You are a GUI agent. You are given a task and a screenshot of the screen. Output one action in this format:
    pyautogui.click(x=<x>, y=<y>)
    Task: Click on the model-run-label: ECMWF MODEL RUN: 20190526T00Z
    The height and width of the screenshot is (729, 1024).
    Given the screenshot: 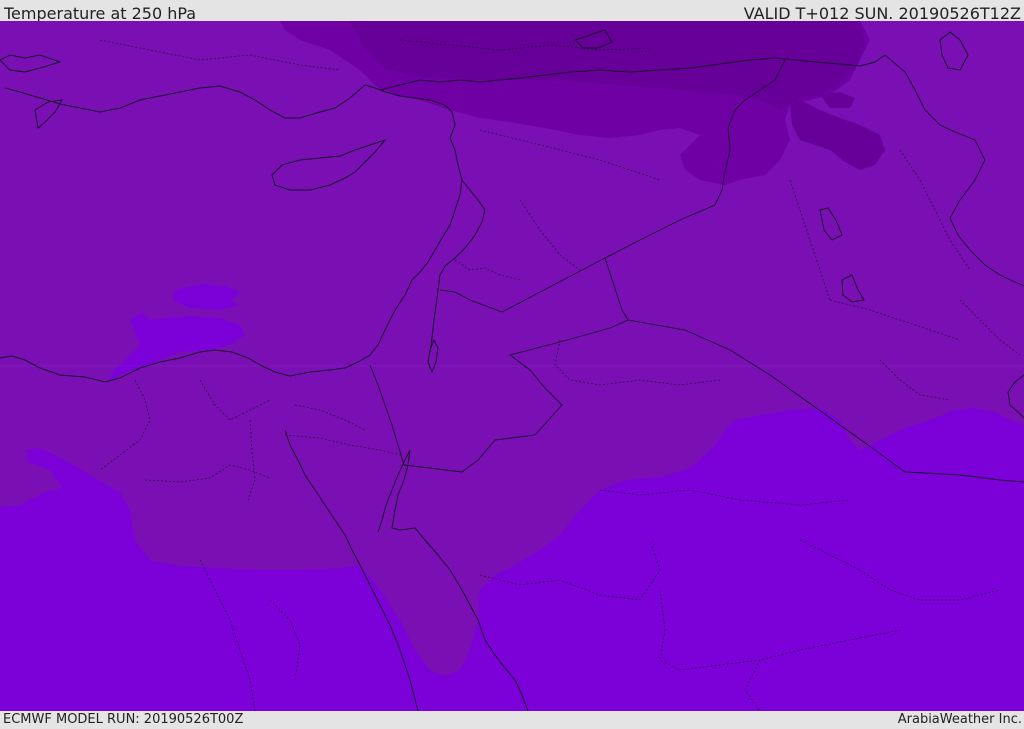 What is the action you would take?
    pyautogui.click(x=123, y=719)
    